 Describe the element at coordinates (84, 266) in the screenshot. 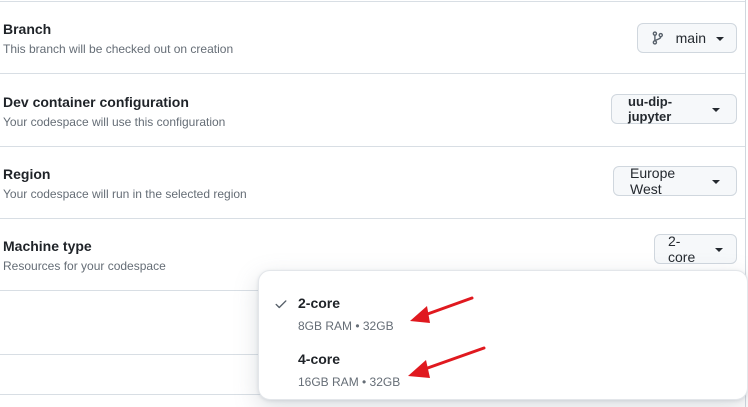

I see `machine-type-description: Resources for your codespace` at that location.